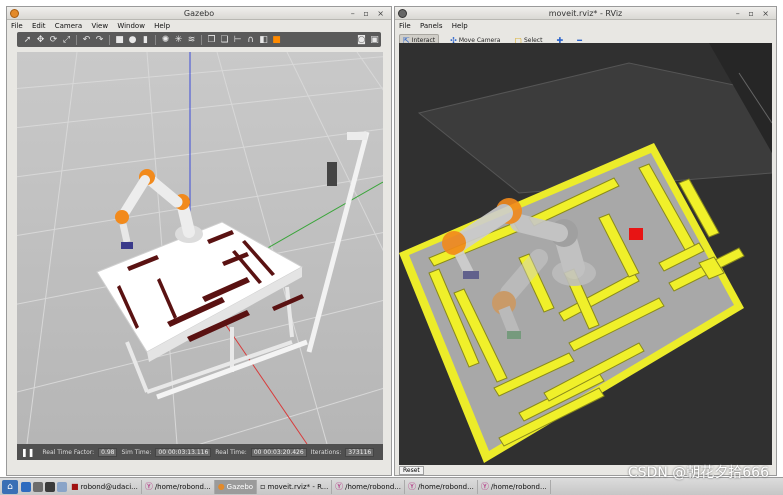 This screenshot has width=783, height=495. I want to click on redo-icon: ↷, so click(99, 40).